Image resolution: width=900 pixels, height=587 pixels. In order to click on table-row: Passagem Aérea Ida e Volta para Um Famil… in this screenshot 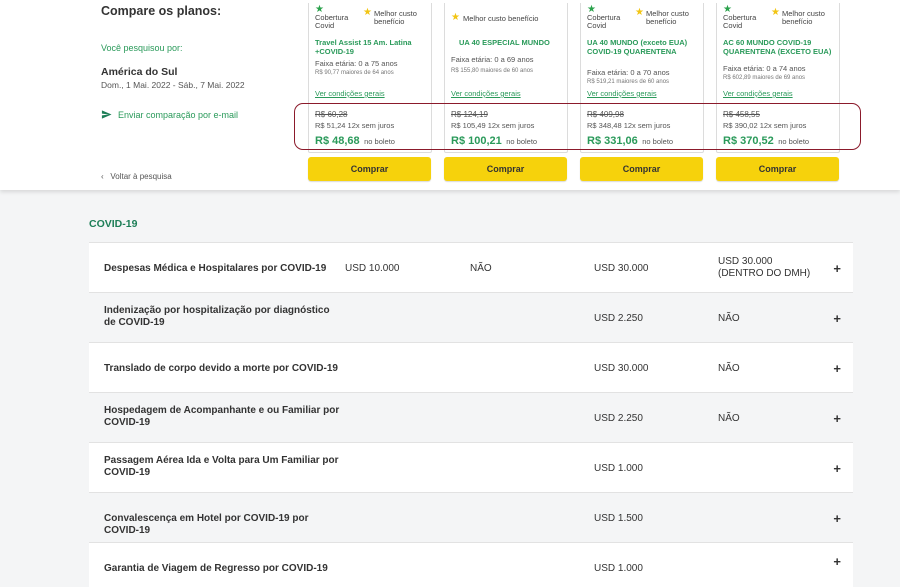, I will do `click(471, 467)`.